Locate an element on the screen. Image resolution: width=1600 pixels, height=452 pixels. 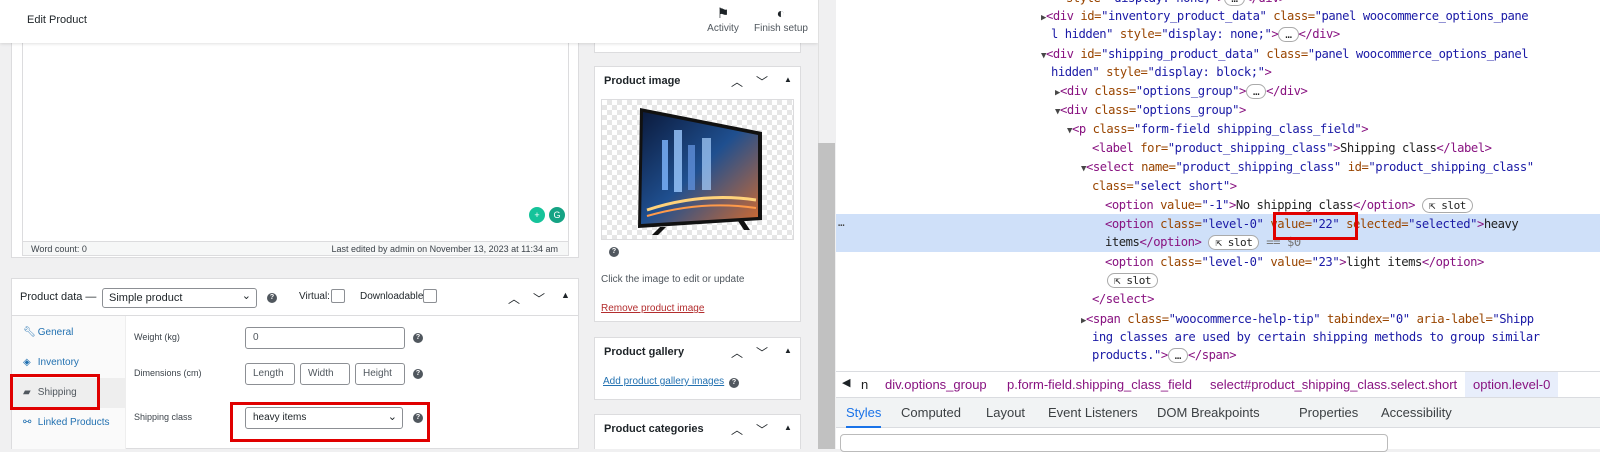
weight-input: 0 is located at coordinates (325, 338).